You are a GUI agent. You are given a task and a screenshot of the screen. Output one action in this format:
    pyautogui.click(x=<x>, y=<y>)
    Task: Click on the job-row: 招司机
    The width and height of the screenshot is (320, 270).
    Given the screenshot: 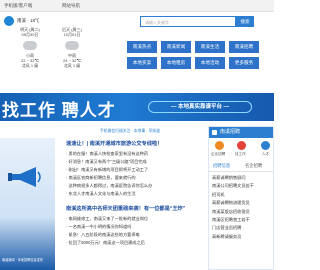 What is the action you would take?
    pyautogui.click(x=241, y=195)
    